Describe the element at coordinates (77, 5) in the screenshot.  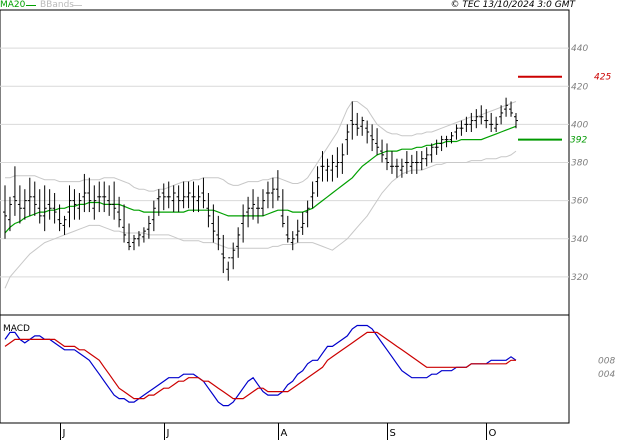
I see `legend-bbands-swatch` at that location.